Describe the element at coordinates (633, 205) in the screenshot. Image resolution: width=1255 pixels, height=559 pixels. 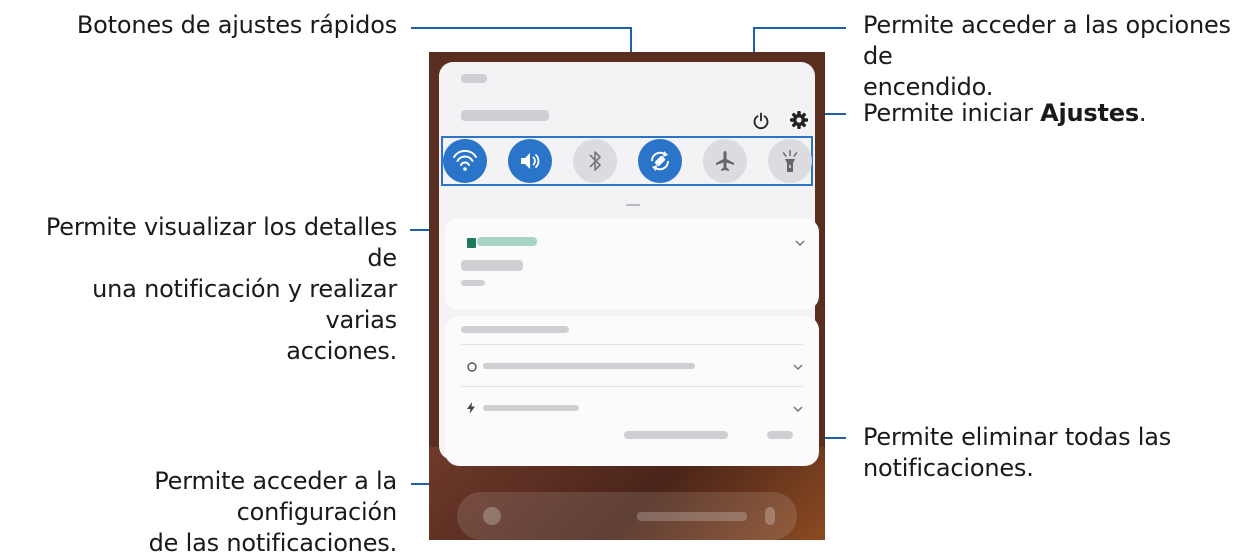
I see `drag-handle` at that location.